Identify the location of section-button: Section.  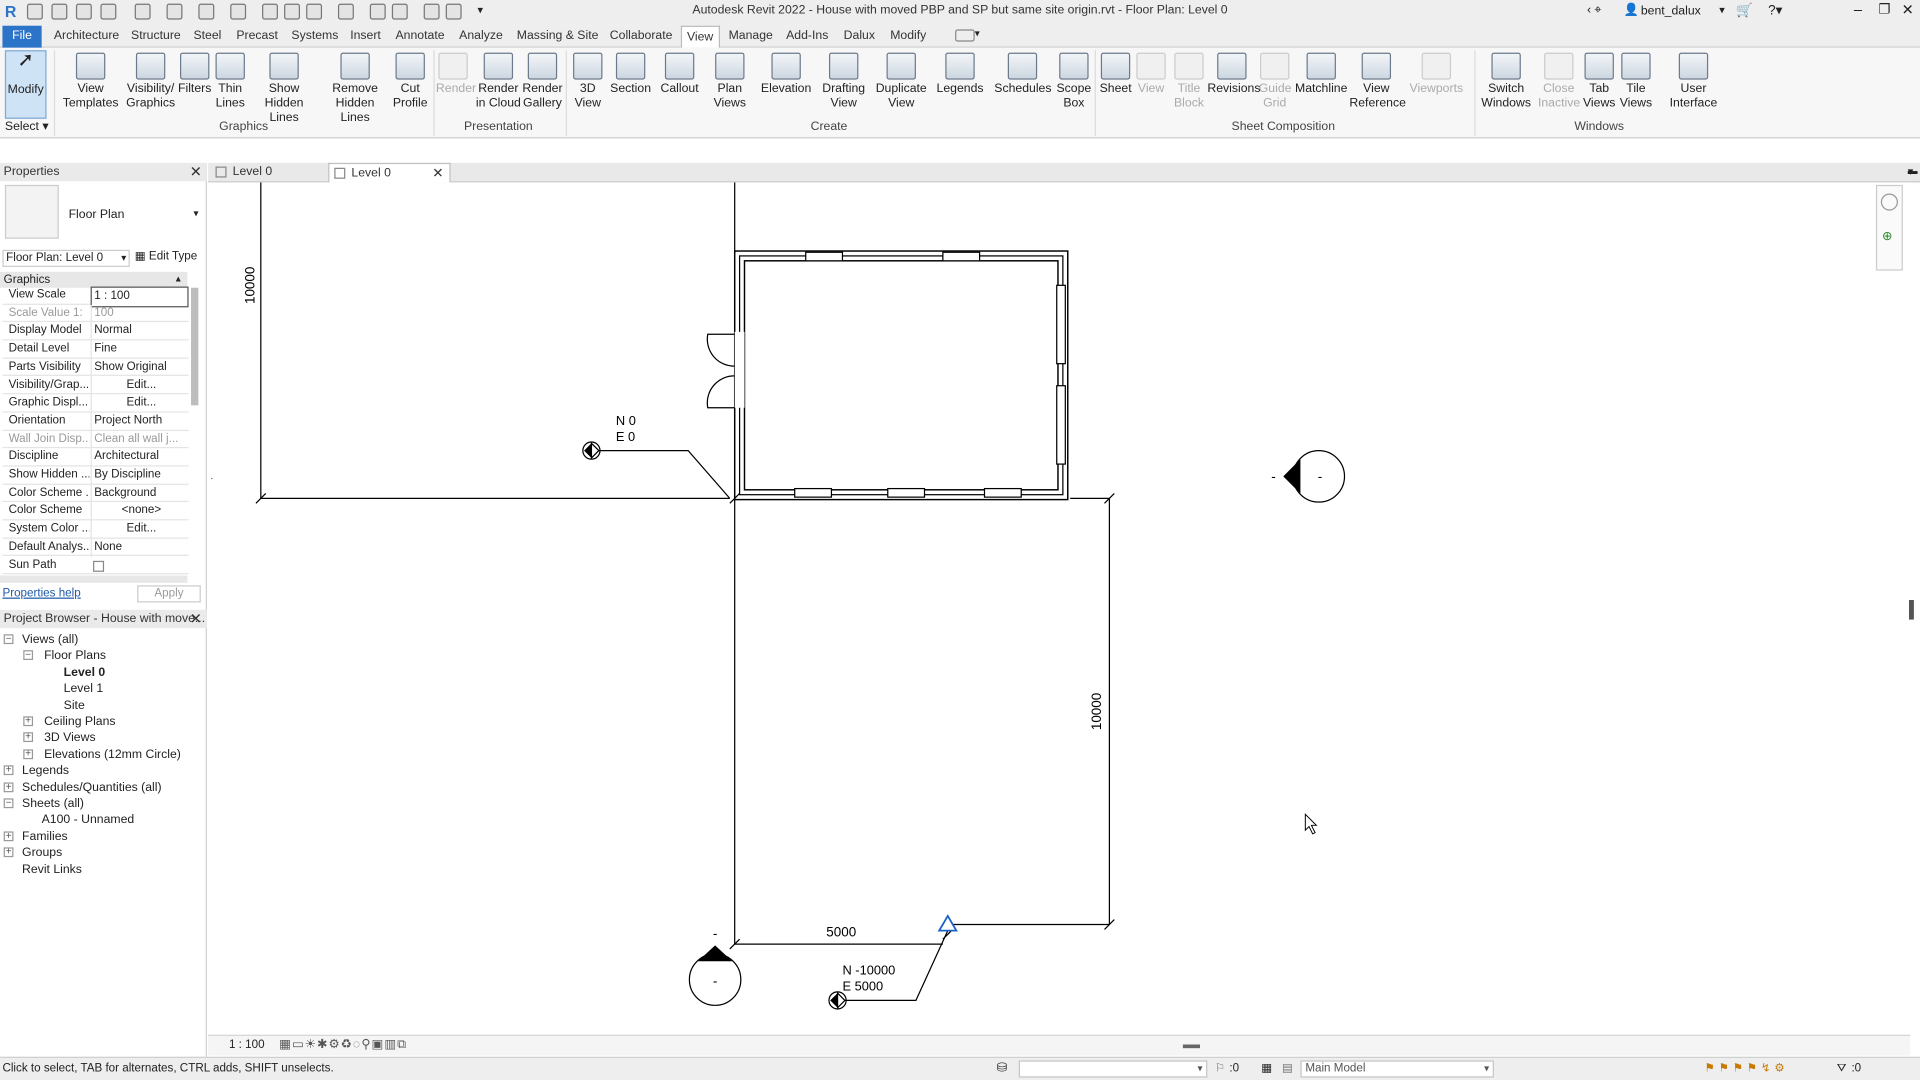
(631, 84).